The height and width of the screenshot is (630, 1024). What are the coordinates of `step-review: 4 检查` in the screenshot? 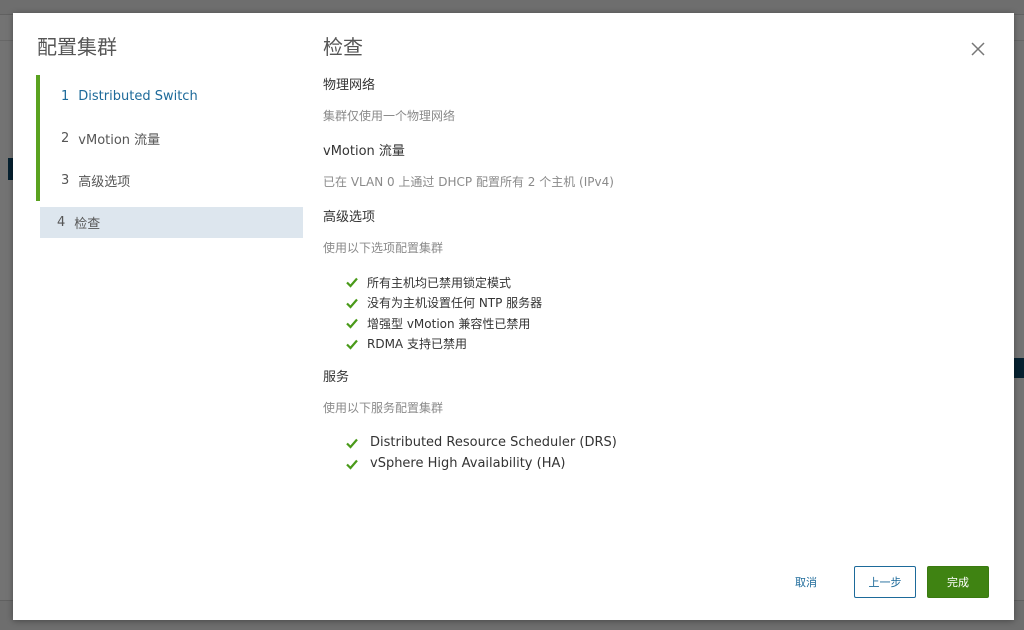 It's located at (171, 222).